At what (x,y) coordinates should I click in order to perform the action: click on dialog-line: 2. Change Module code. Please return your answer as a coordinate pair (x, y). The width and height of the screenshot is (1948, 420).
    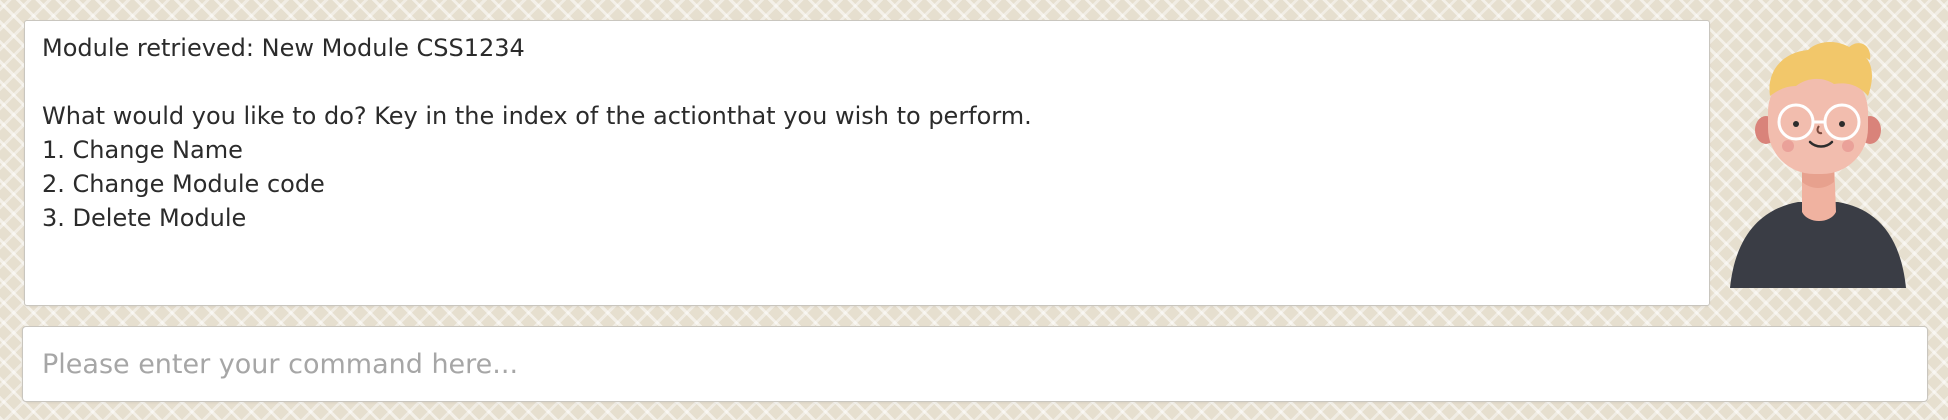
    Looking at the image, I should click on (183, 184).